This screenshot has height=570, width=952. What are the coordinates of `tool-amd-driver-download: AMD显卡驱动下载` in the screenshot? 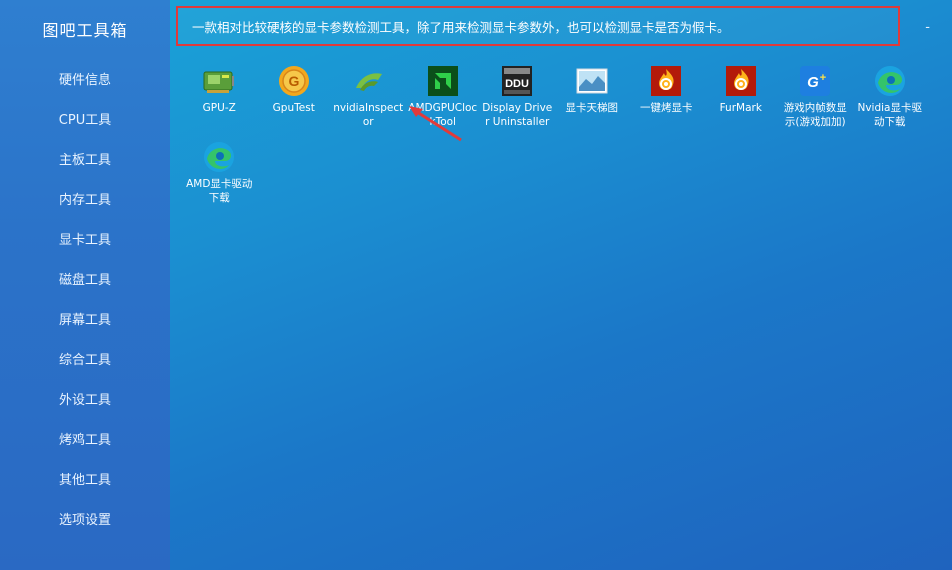 It's located at (219, 174).